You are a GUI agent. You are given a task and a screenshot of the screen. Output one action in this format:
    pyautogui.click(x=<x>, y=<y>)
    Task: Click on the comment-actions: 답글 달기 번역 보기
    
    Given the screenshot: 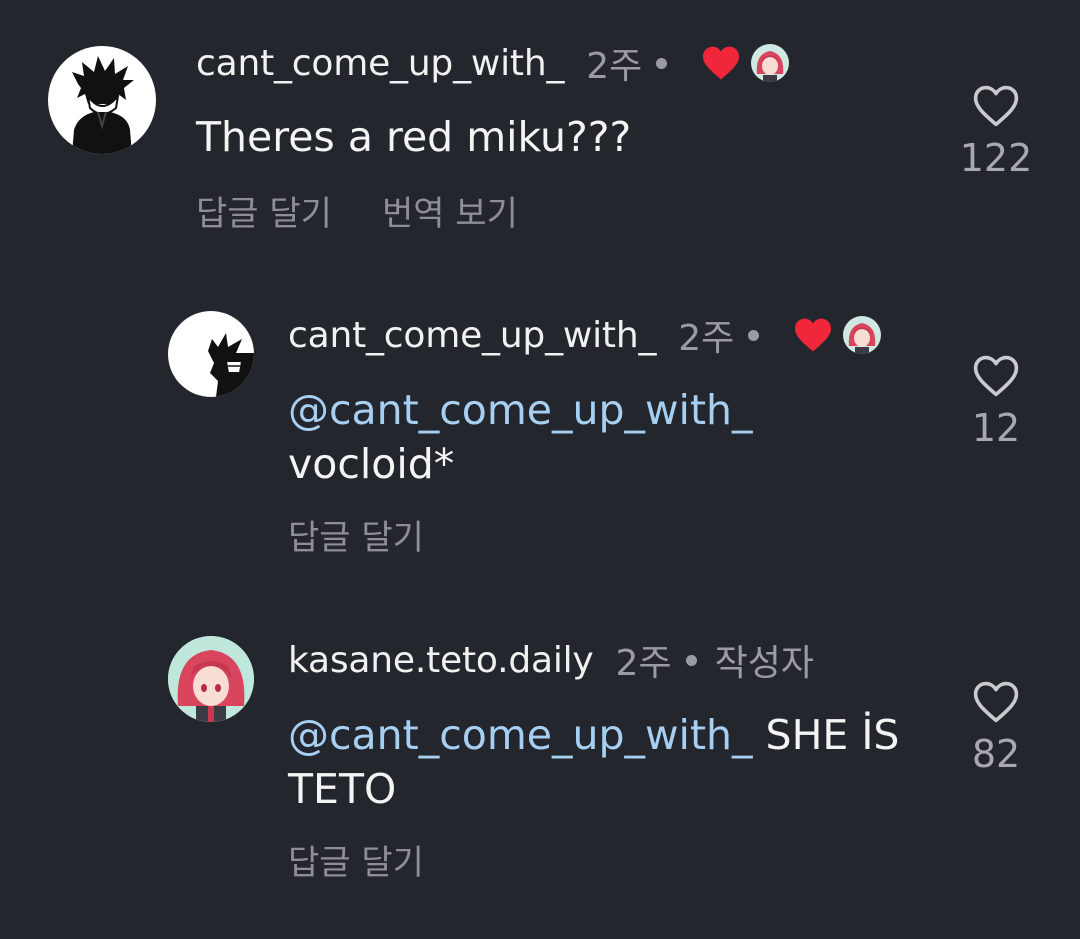 What is the action you would take?
    pyautogui.click(x=357, y=210)
    